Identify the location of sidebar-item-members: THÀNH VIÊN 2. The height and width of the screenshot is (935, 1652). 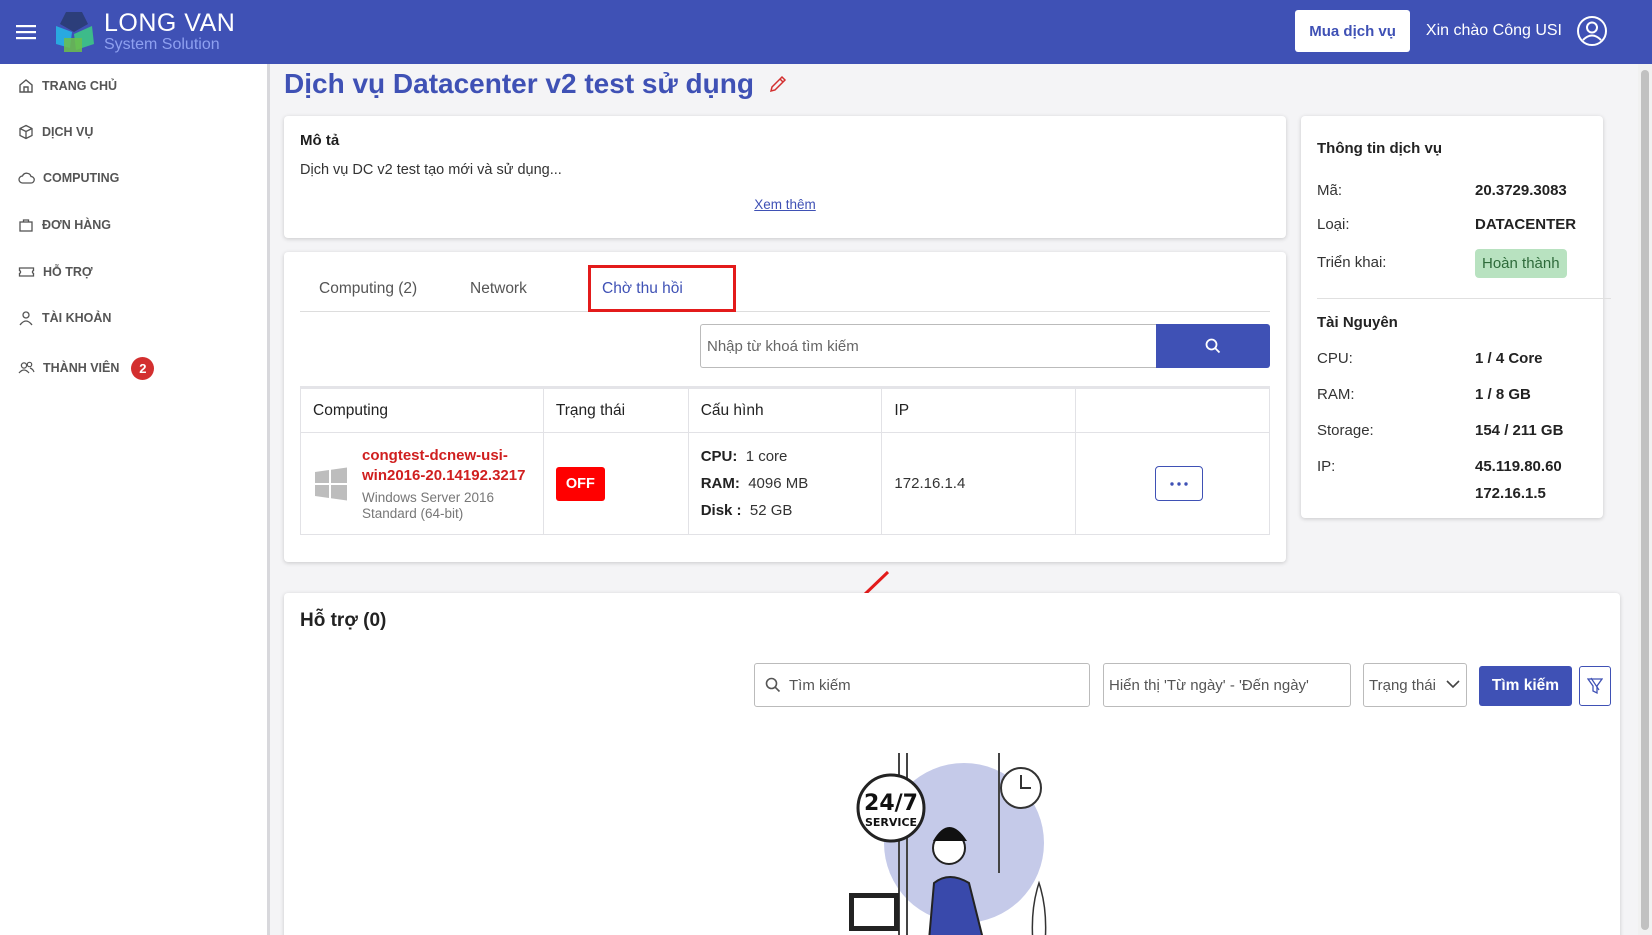
(86, 368).